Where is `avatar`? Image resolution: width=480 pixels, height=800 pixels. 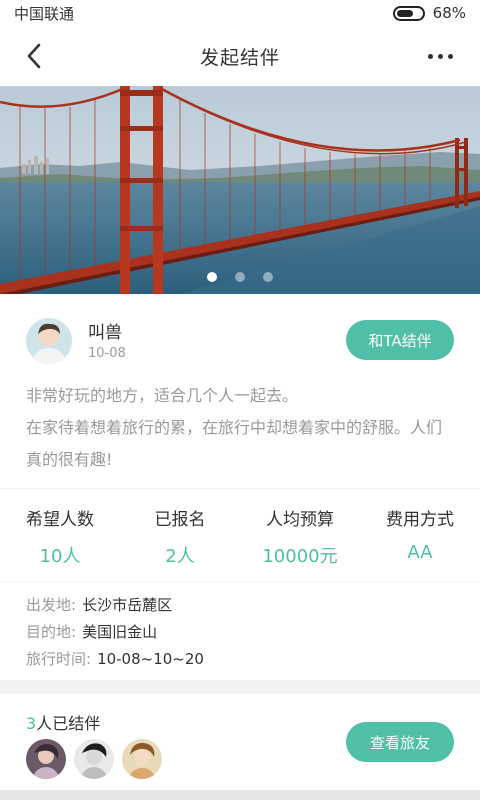
avatar is located at coordinates (49, 341).